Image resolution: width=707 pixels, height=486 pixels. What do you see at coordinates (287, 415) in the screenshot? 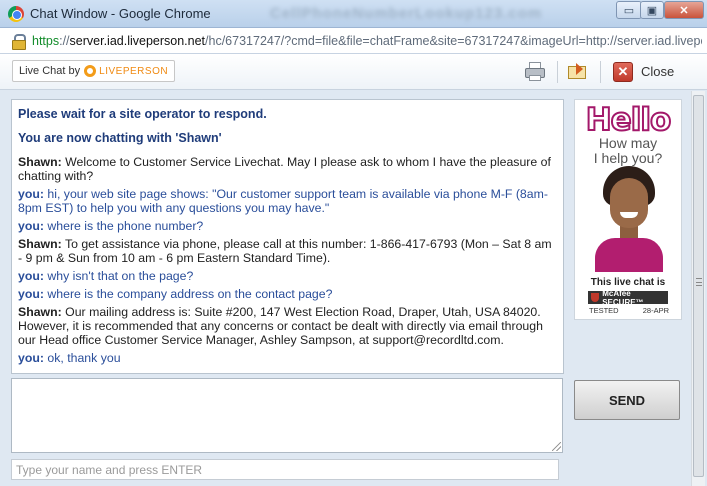
I see `message-textarea` at bounding box center [287, 415].